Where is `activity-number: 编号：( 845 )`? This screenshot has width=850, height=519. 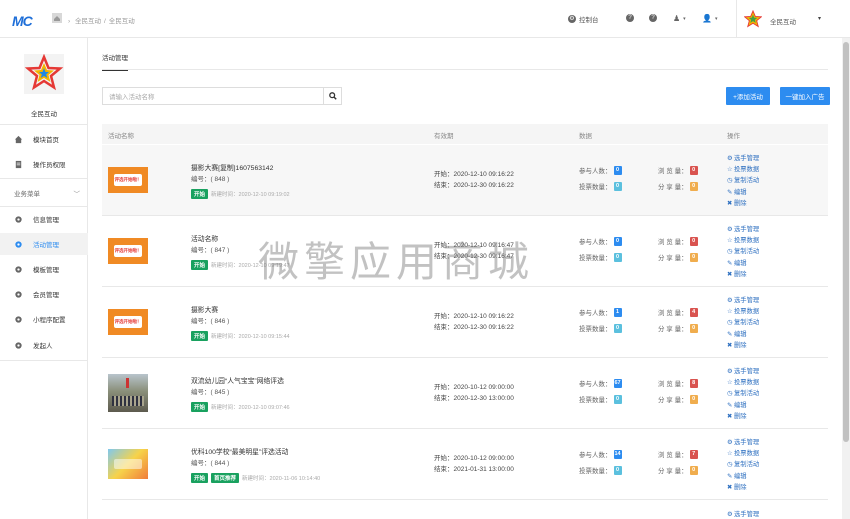 activity-number: 编号：( 845 ) is located at coordinates (210, 392).